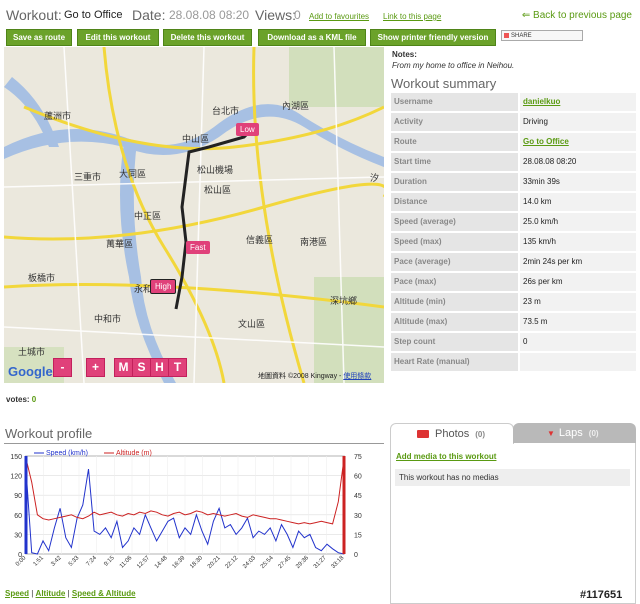 The width and height of the screenshot is (640, 604). Describe the element at coordinates (18, 399) in the screenshot. I see `votes-label: votes:` at that location.